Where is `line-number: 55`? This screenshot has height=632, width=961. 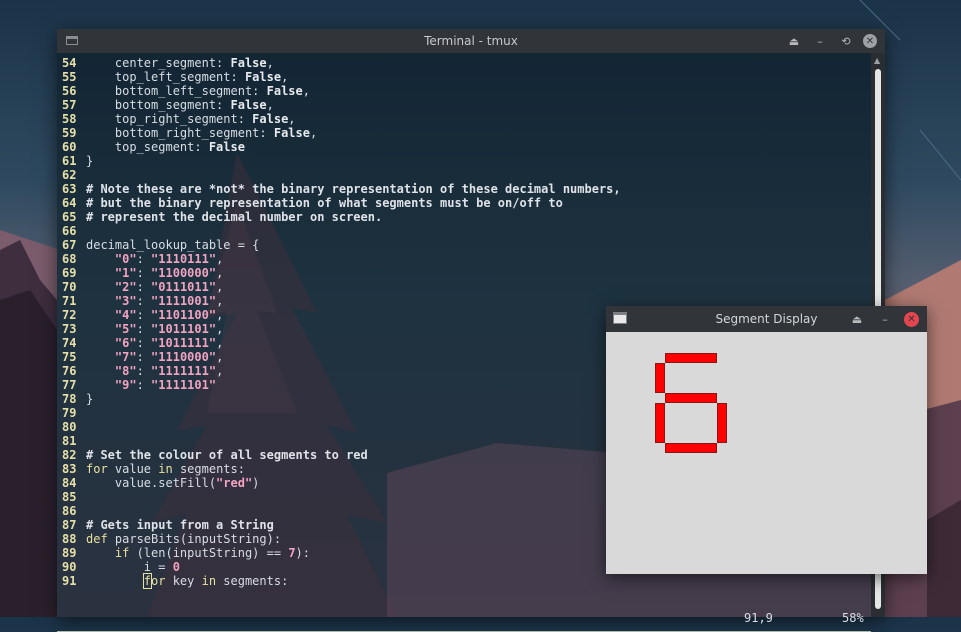
line-number: 55 is located at coordinates (69, 77).